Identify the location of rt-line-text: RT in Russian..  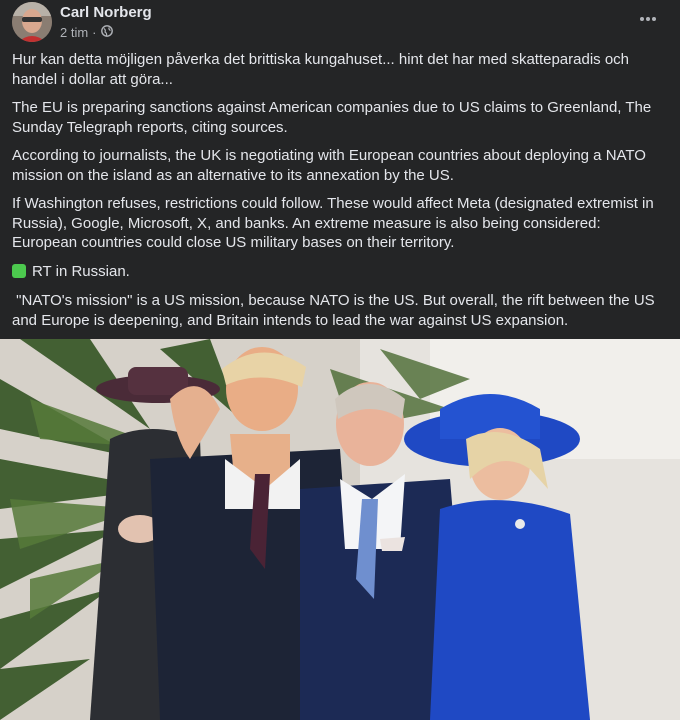
(81, 271).